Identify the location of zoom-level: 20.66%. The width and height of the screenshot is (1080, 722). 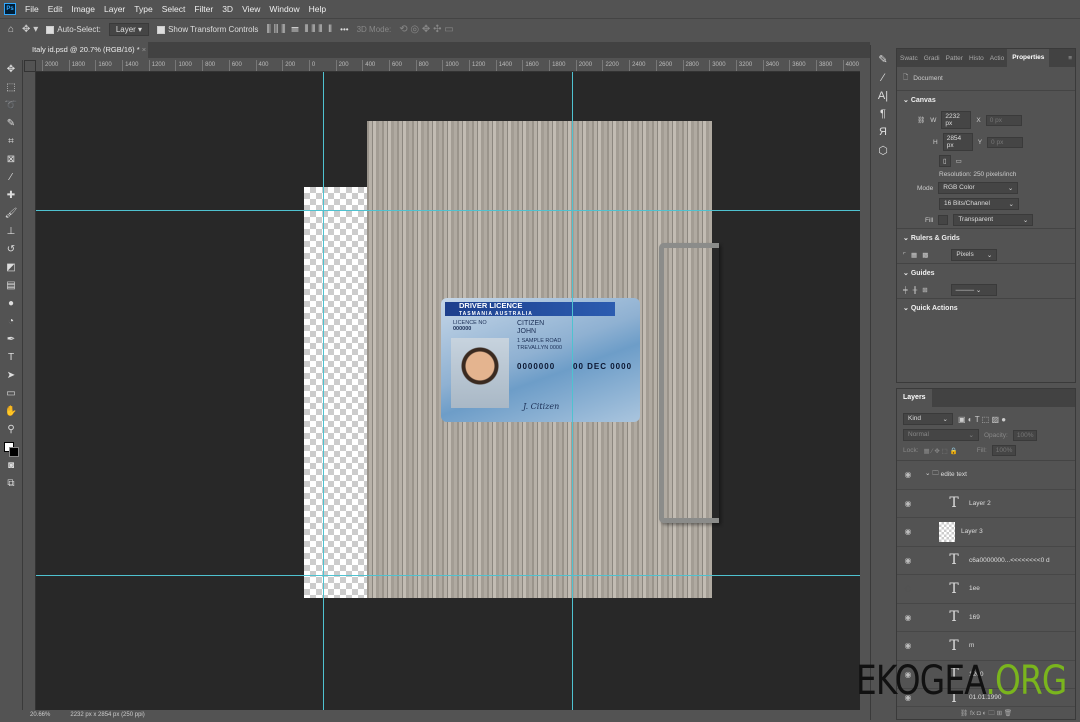
(40, 715).